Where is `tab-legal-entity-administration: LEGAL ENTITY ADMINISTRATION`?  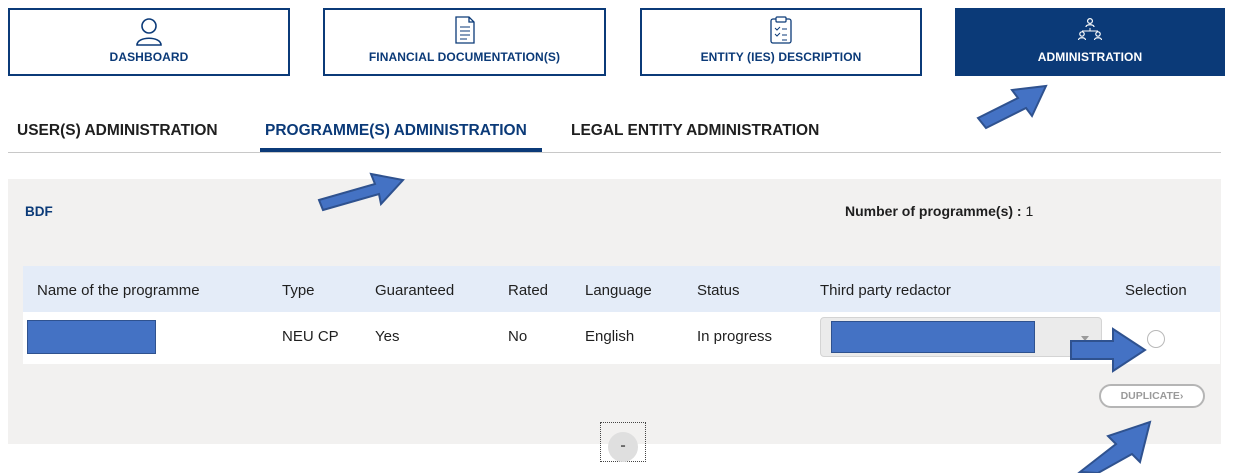 tab-legal-entity-administration: LEGAL ENTITY ADMINISTRATION is located at coordinates (695, 131).